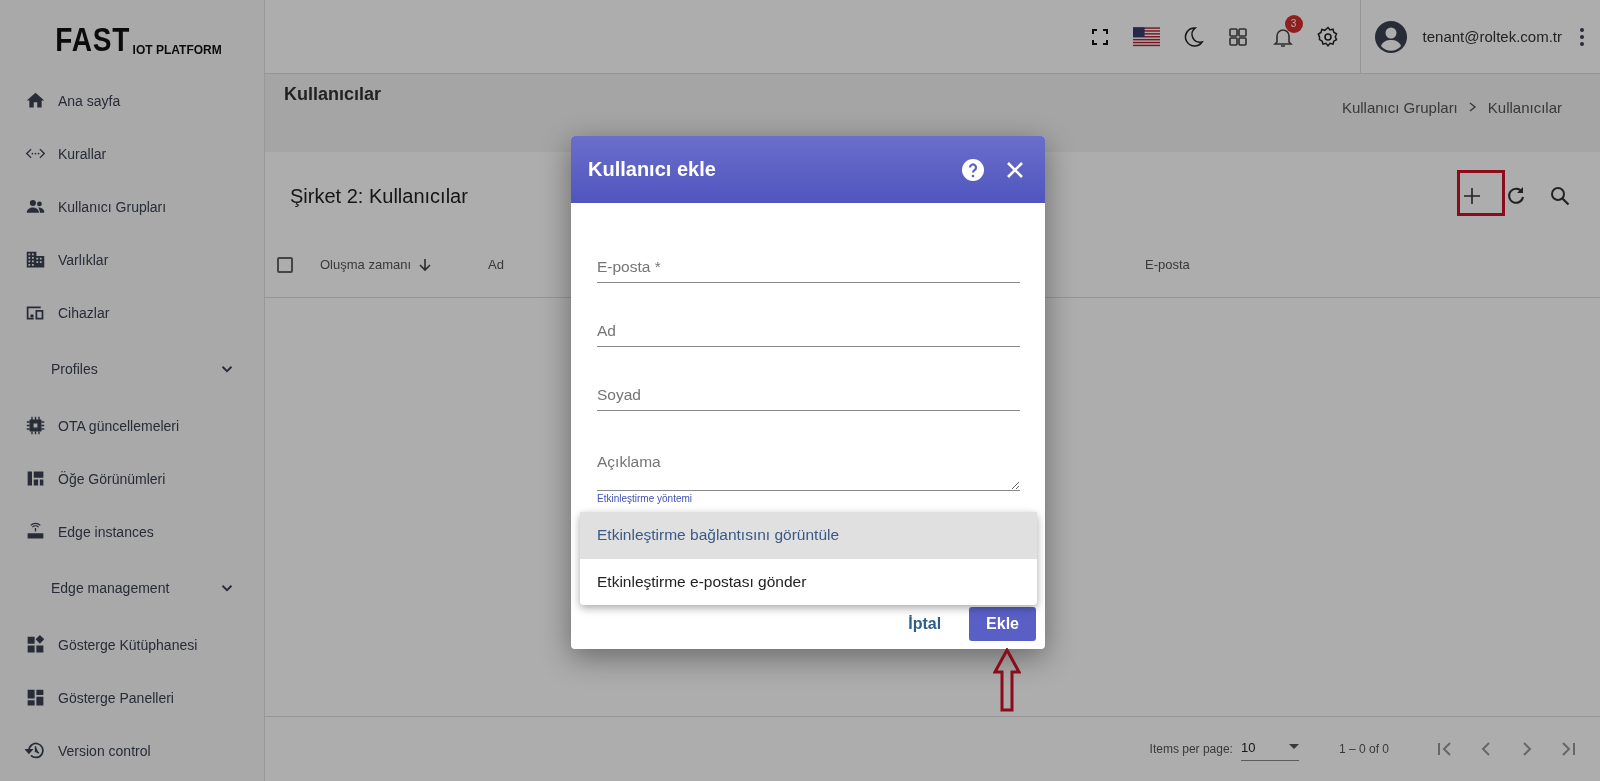 This screenshot has height=781, width=1600. Describe the element at coordinates (1269, 749) in the screenshot. I see `page-size-select: 10` at that location.